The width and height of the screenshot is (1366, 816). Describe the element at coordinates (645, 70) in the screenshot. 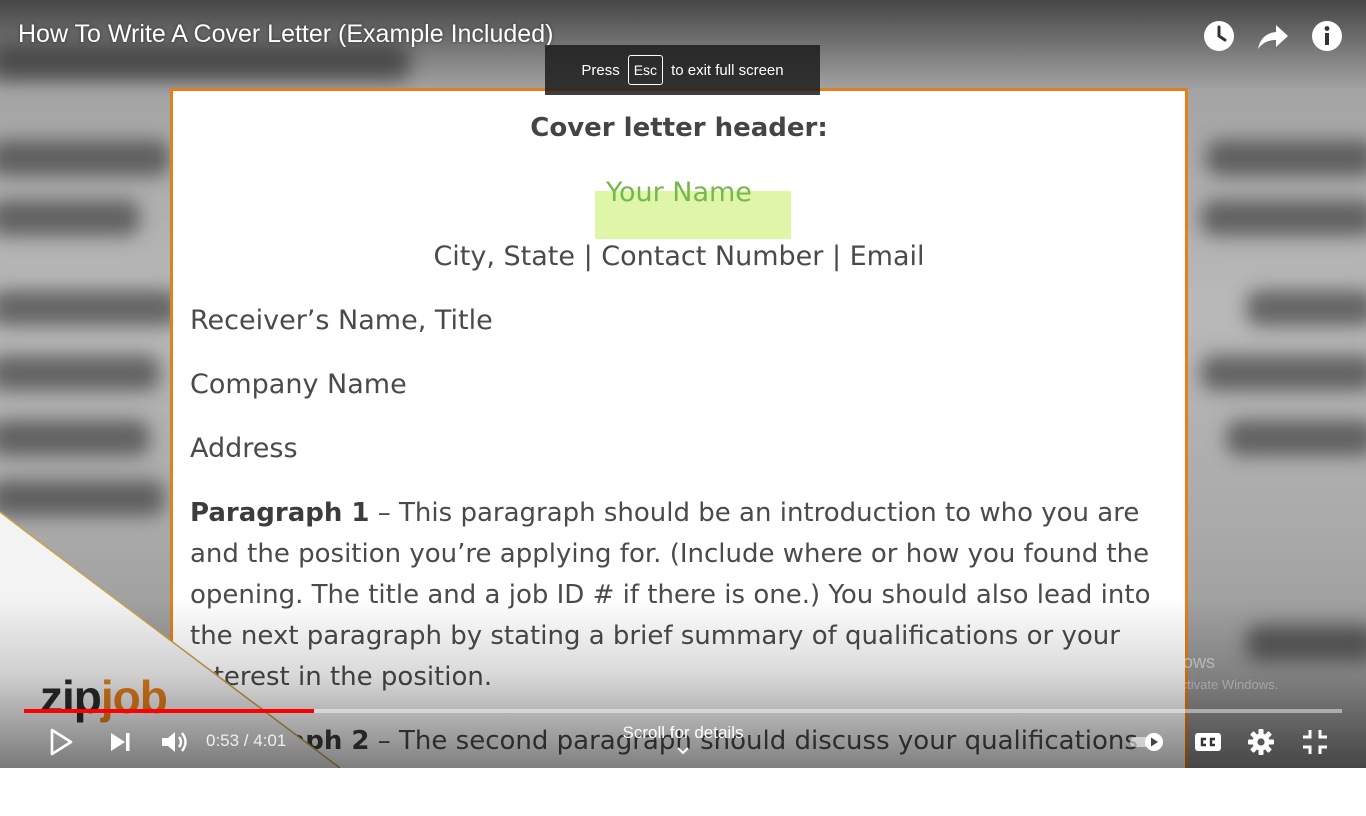

I see `esc-key-badge: Esc` at that location.